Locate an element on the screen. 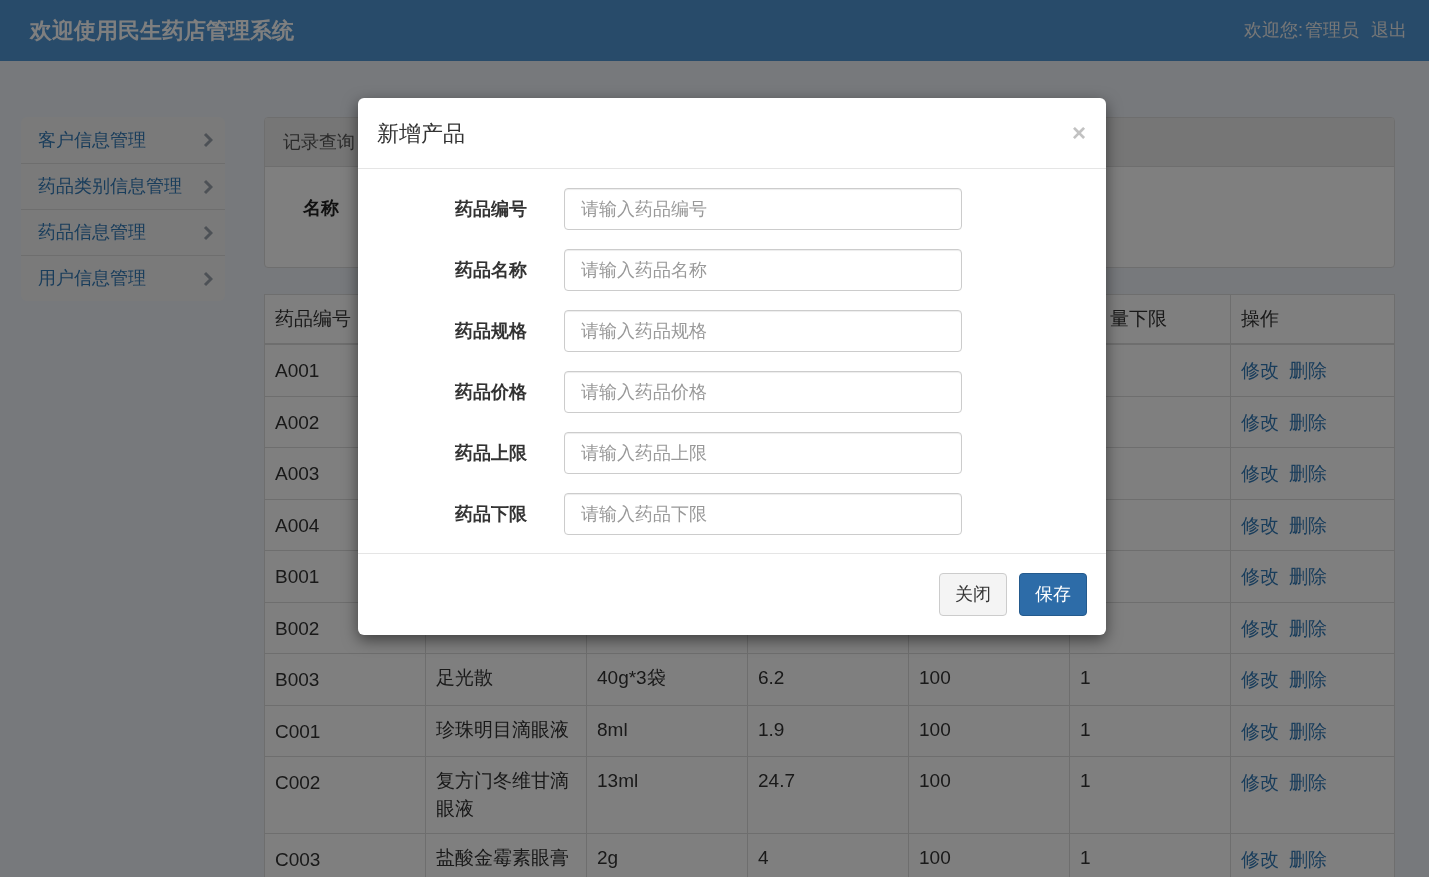 The width and height of the screenshot is (1429, 877). input-field: 请输入药品下限 is located at coordinates (763, 514).